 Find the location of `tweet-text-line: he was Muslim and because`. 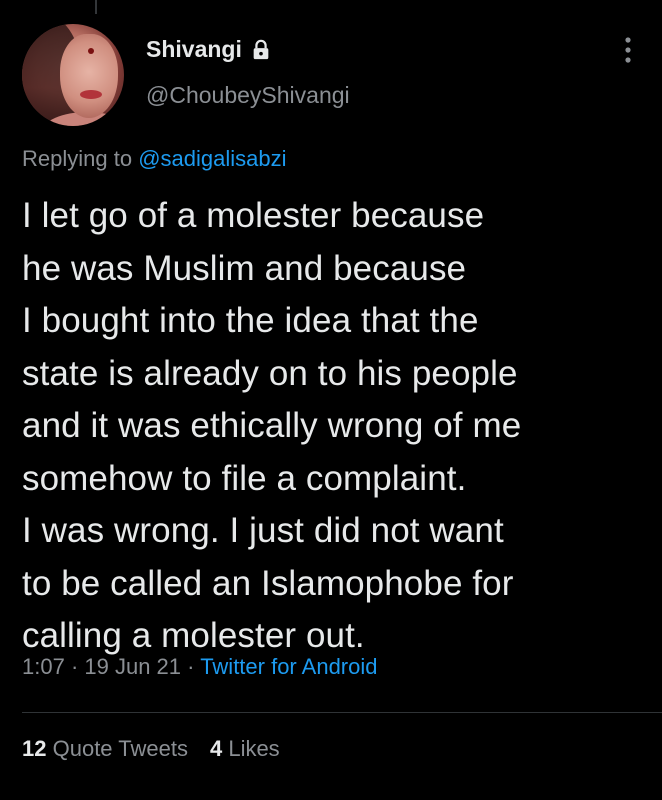

tweet-text-line: he was Muslim and because is located at coordinates (244, 268).